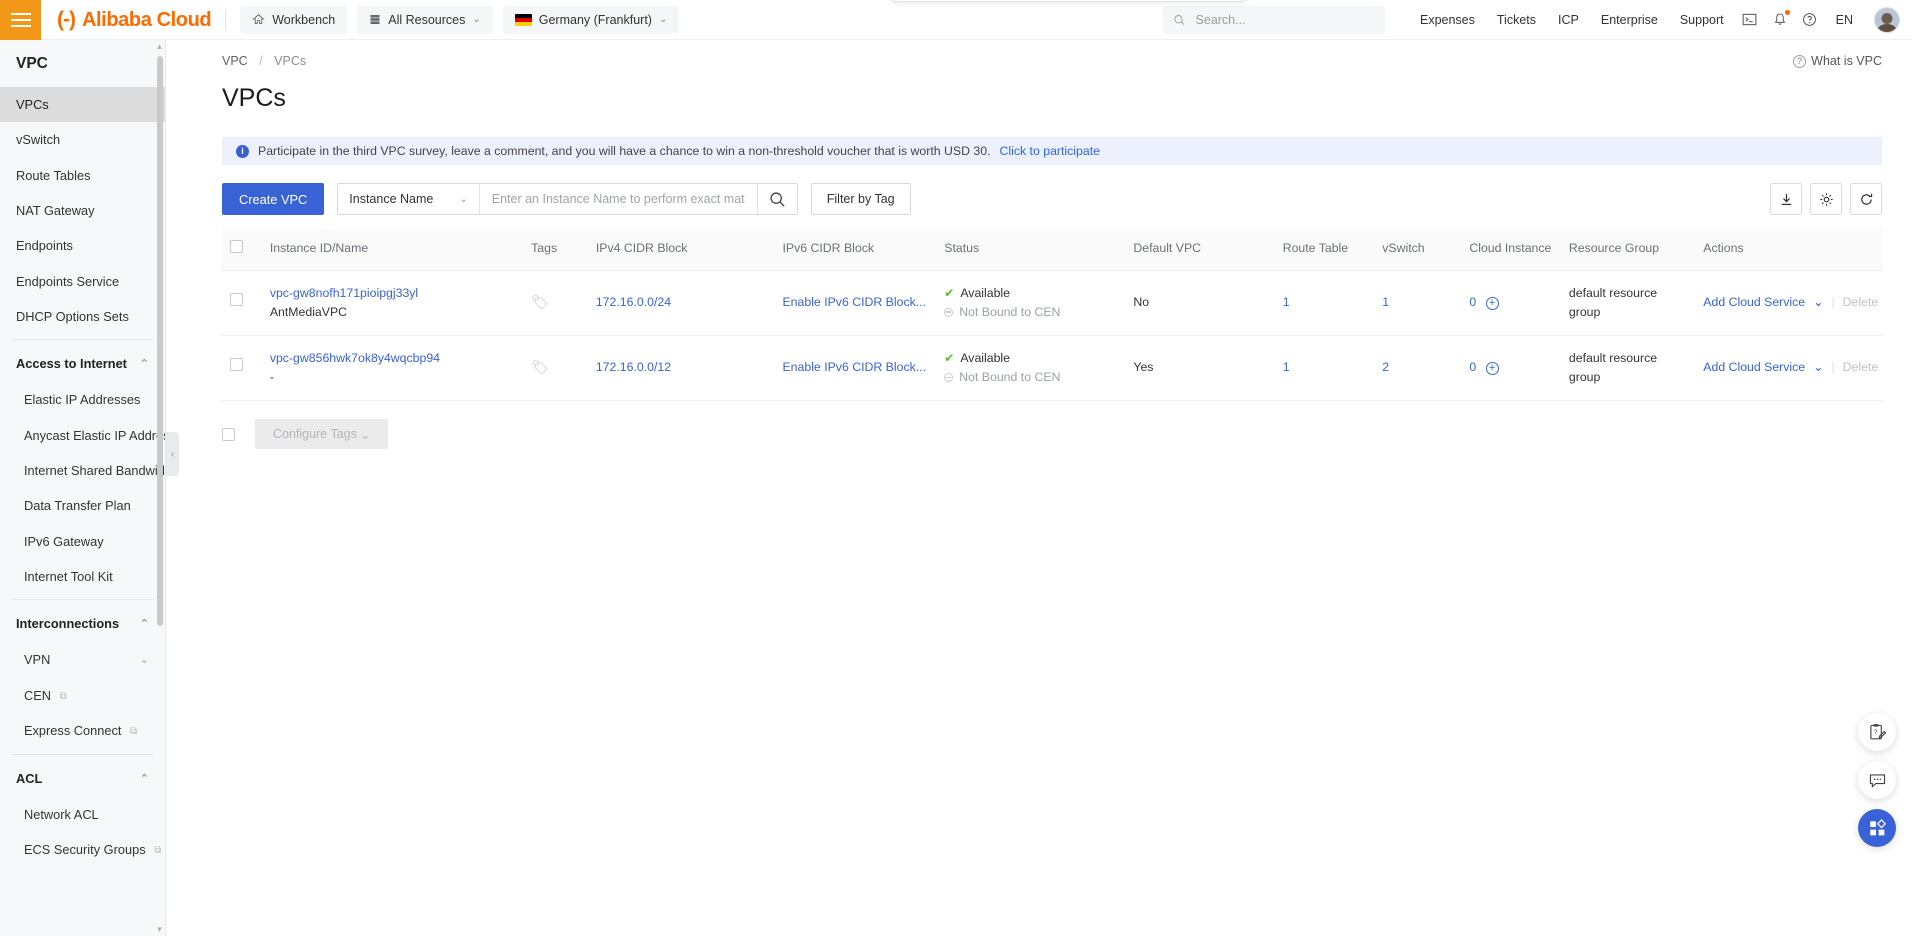 The width and height of the screenshot is (1912, 936). I want to click on sidebar-item-ipv6-gateway: IPv6 Gateway, so click(82, 541).